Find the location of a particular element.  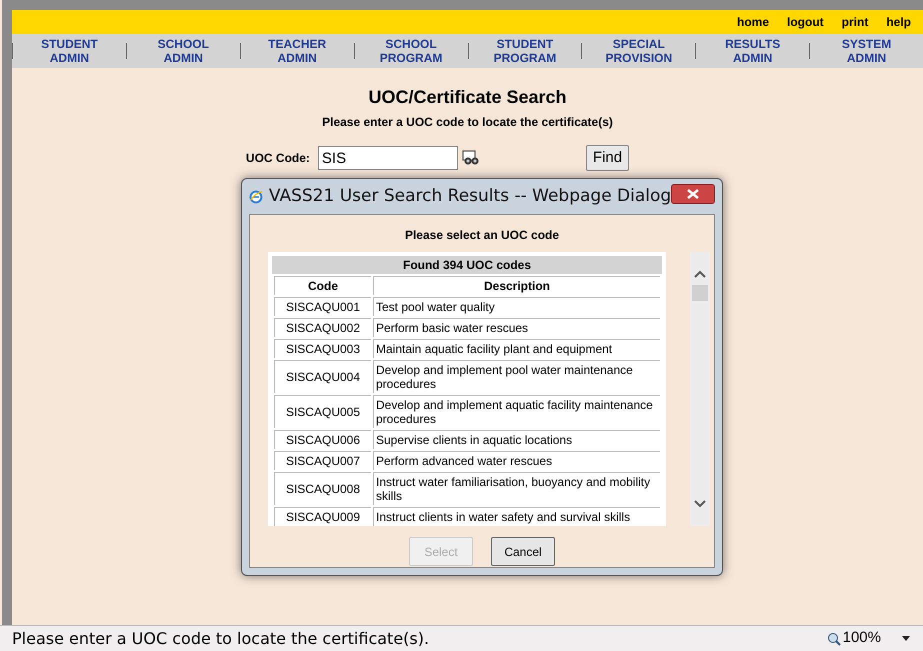

close-button is located at coordinates (693, 194).